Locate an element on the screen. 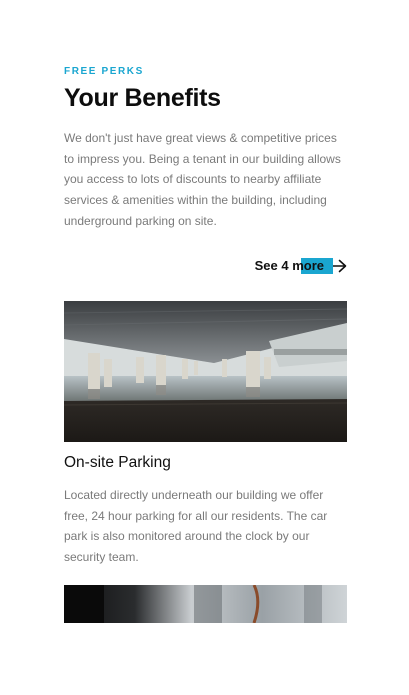  see-more-label: See 4 more is located at coordinates (289, 265).